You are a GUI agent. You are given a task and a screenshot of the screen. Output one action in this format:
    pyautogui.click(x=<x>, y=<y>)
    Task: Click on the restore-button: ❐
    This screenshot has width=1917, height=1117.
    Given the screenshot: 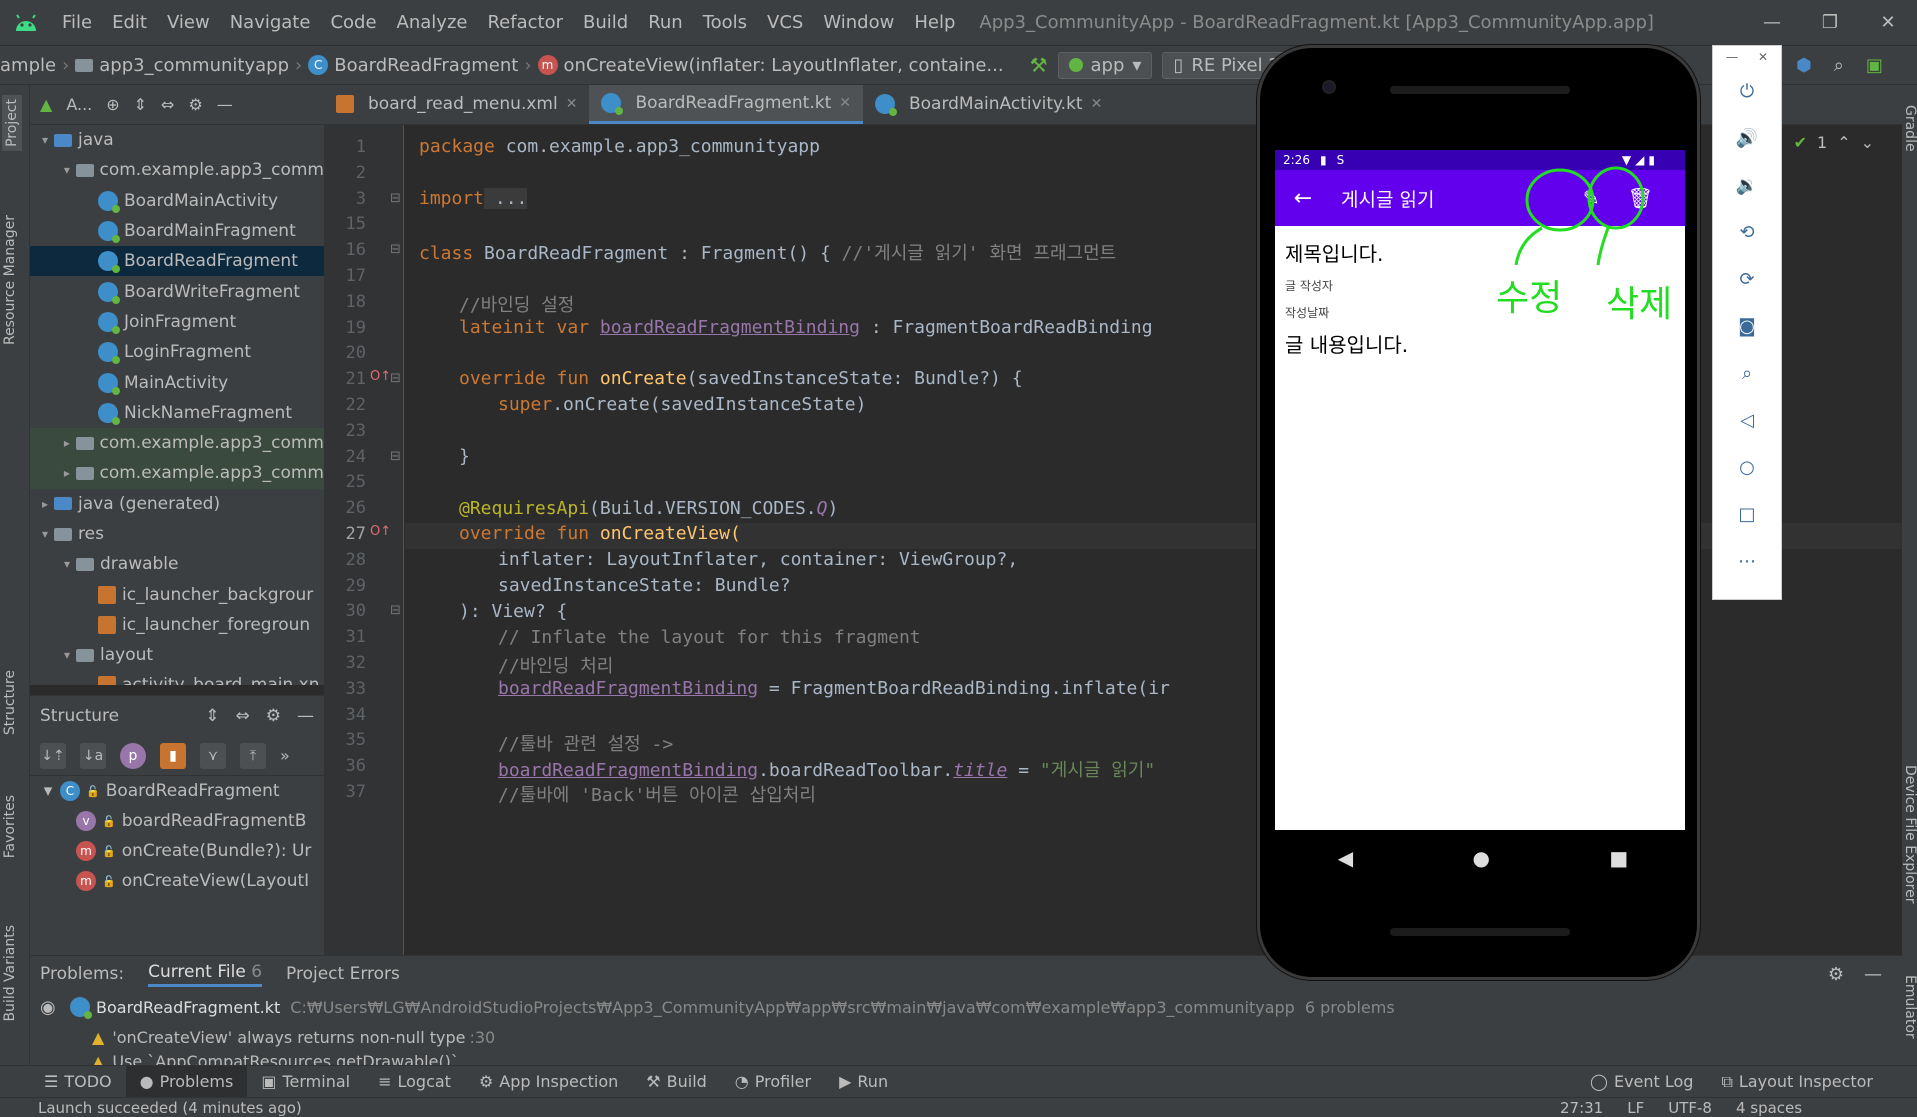 What is the action you would take?
    pyautogui.click(x=1830, y=22)
    